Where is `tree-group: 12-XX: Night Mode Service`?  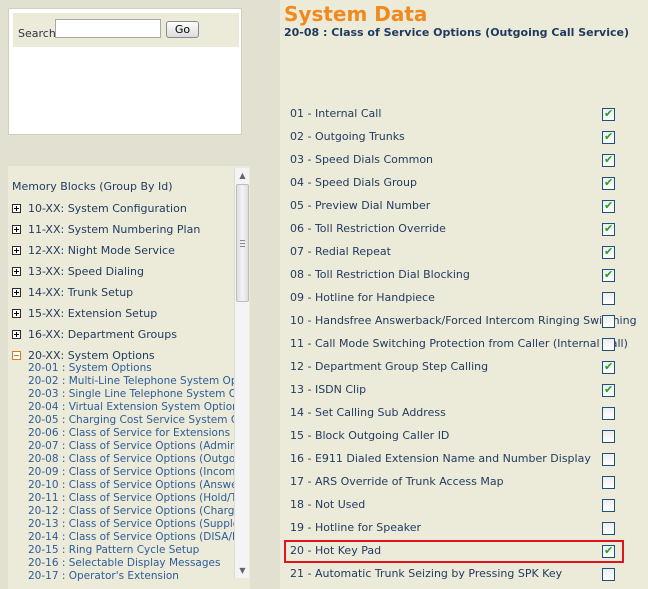 tree-group: 12-XX: Night Mode Service is located at coordinates (93, 250).